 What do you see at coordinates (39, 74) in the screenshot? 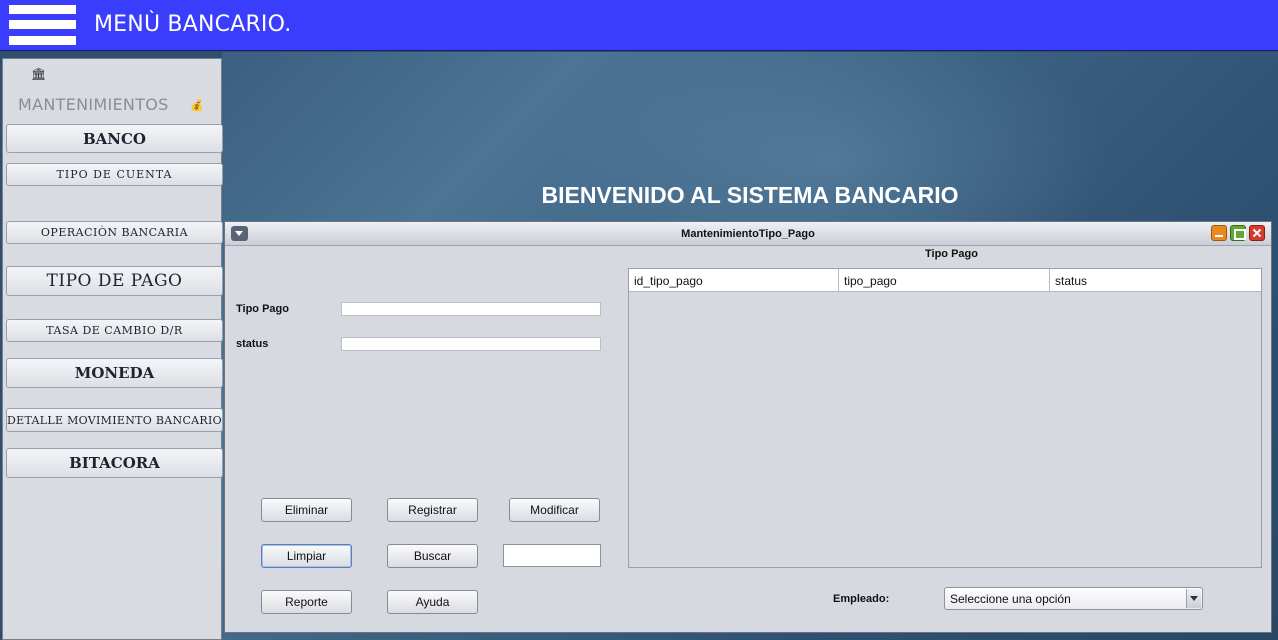
I see `bank-icon: 🏛` at bounding box center [39, 74].